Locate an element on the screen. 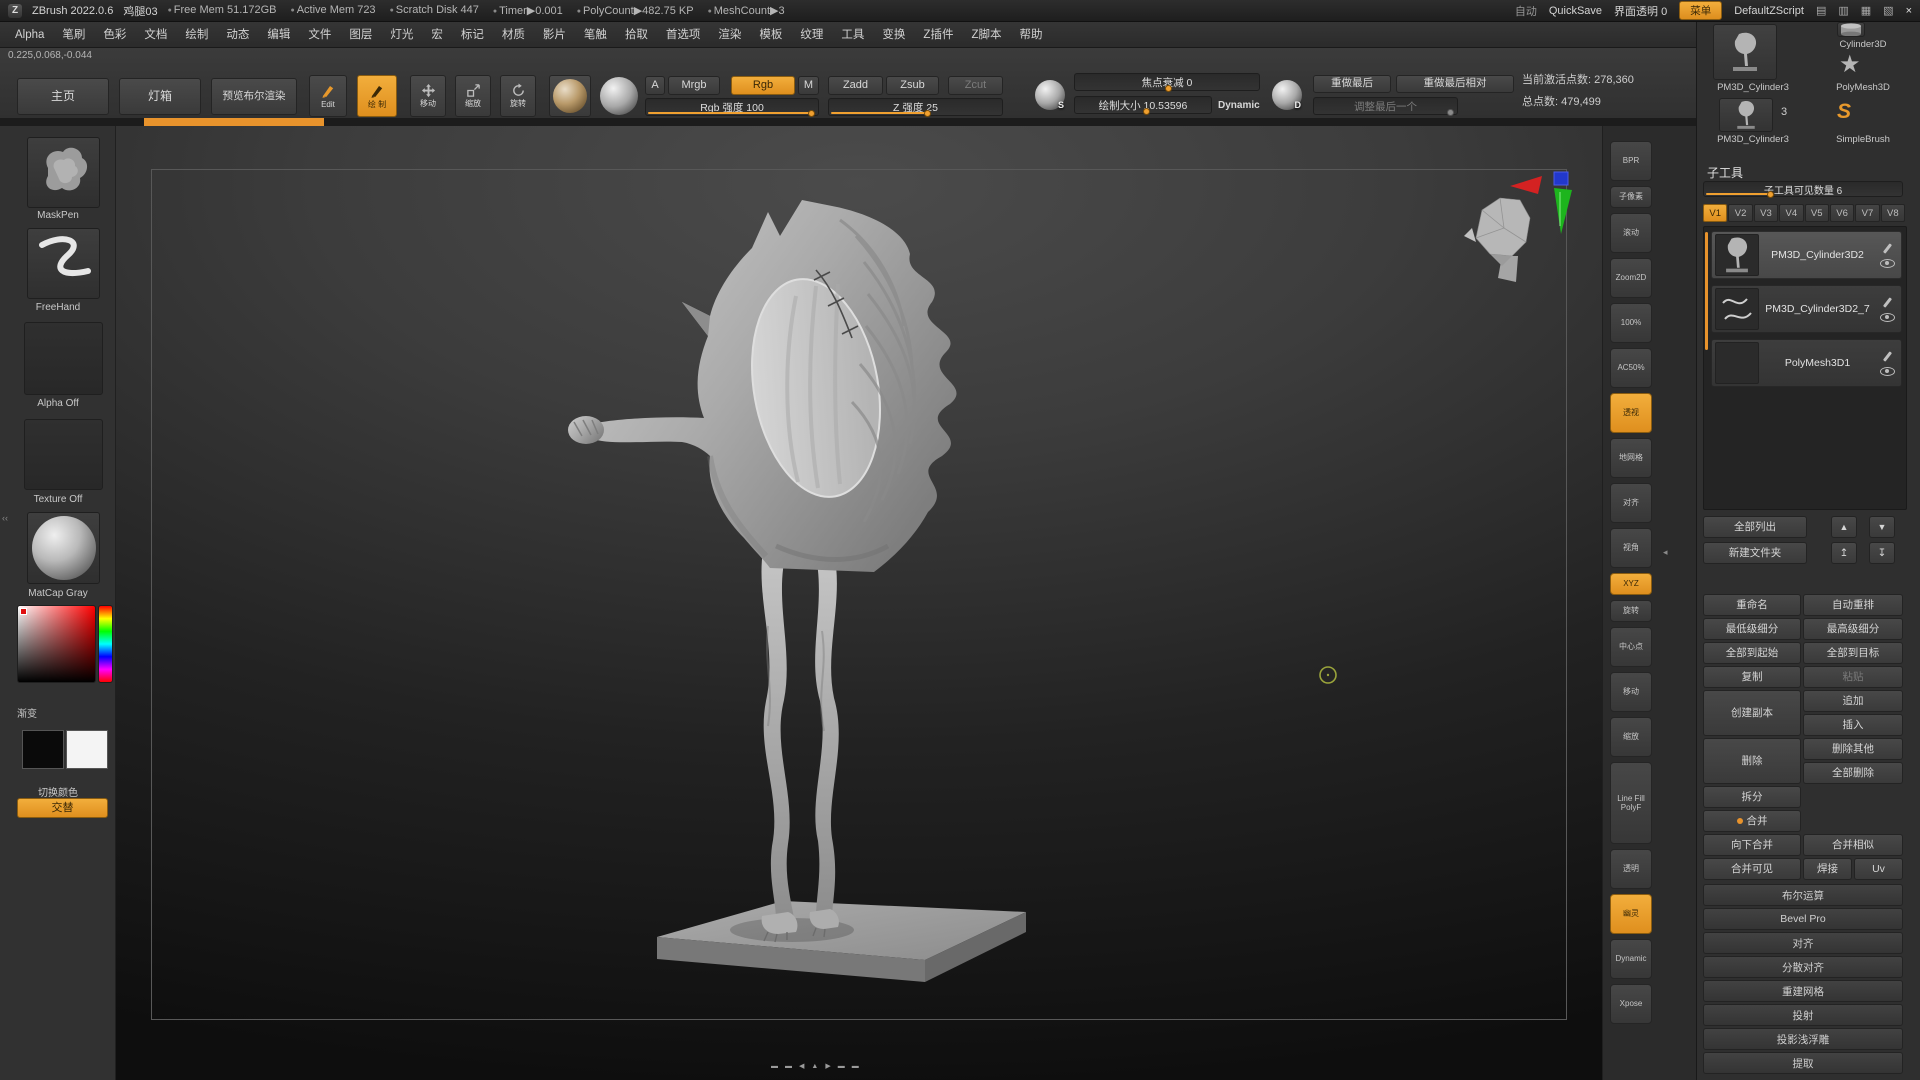  folder-up-icon: ↥ is located at coordinates (1844, 553).